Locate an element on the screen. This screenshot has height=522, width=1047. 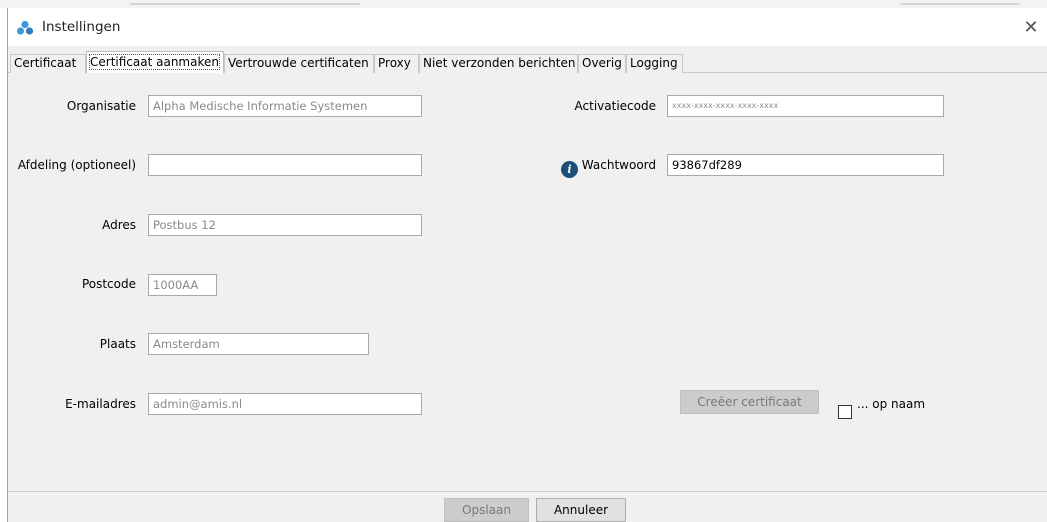
afdeling-label: Afdeling (optioneel) is located at coordinates (76, 165).